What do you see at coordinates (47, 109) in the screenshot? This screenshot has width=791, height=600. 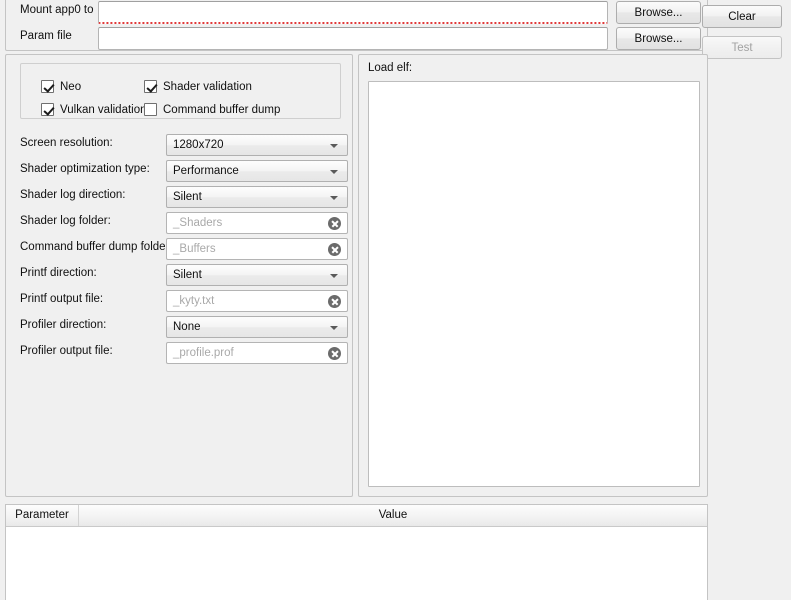 I see `checkbox-vulkan-validation-box` at bounding box center [47, 109].